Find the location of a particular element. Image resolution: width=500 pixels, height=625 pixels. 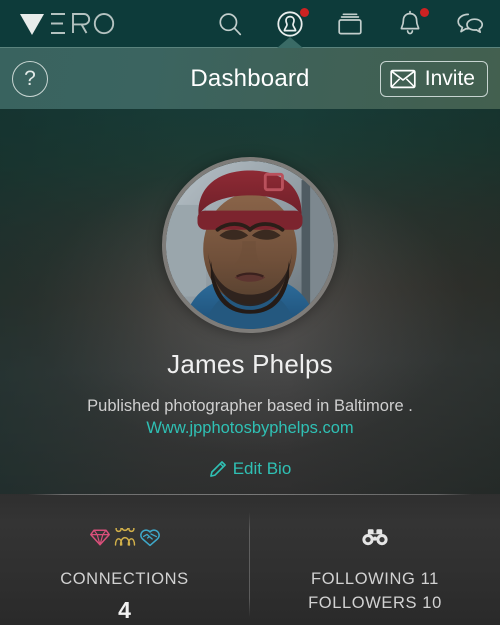

help-icon: ? is located at coordinates (30, 78).